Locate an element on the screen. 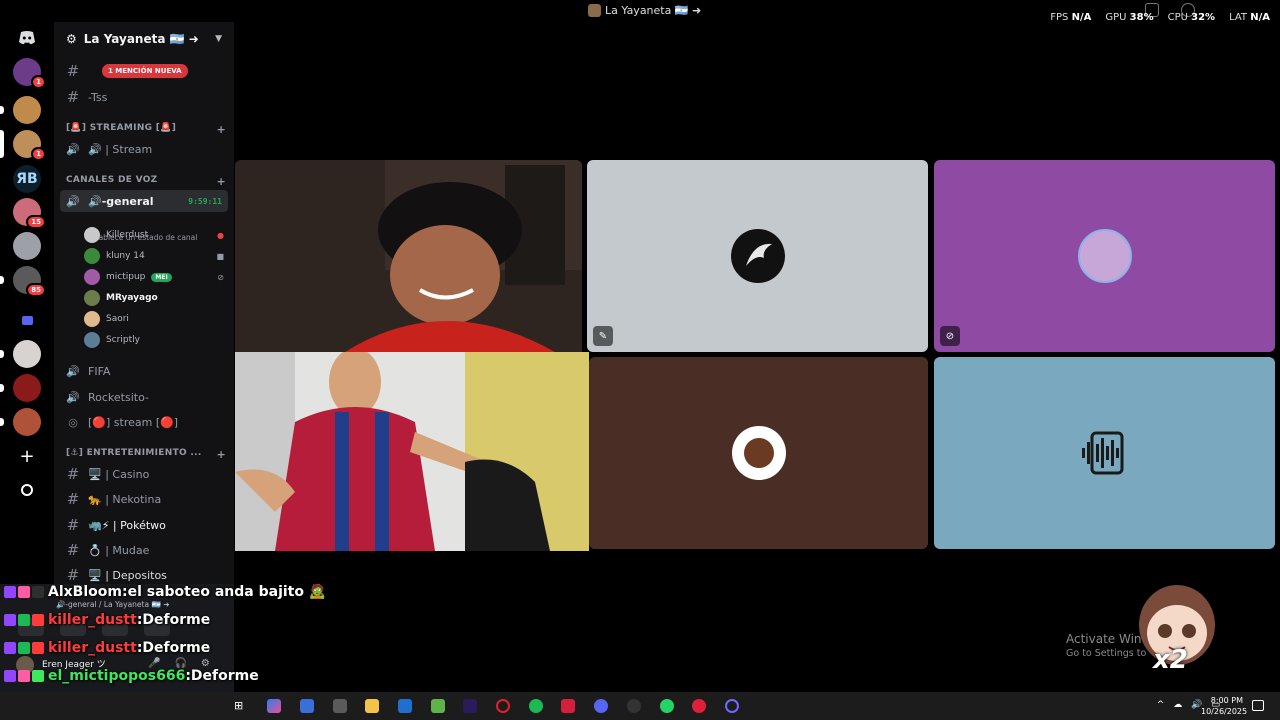 The height and width of the screenshot is (720, 1280). server-icon: ЯB is located at coordinates (27, 179).